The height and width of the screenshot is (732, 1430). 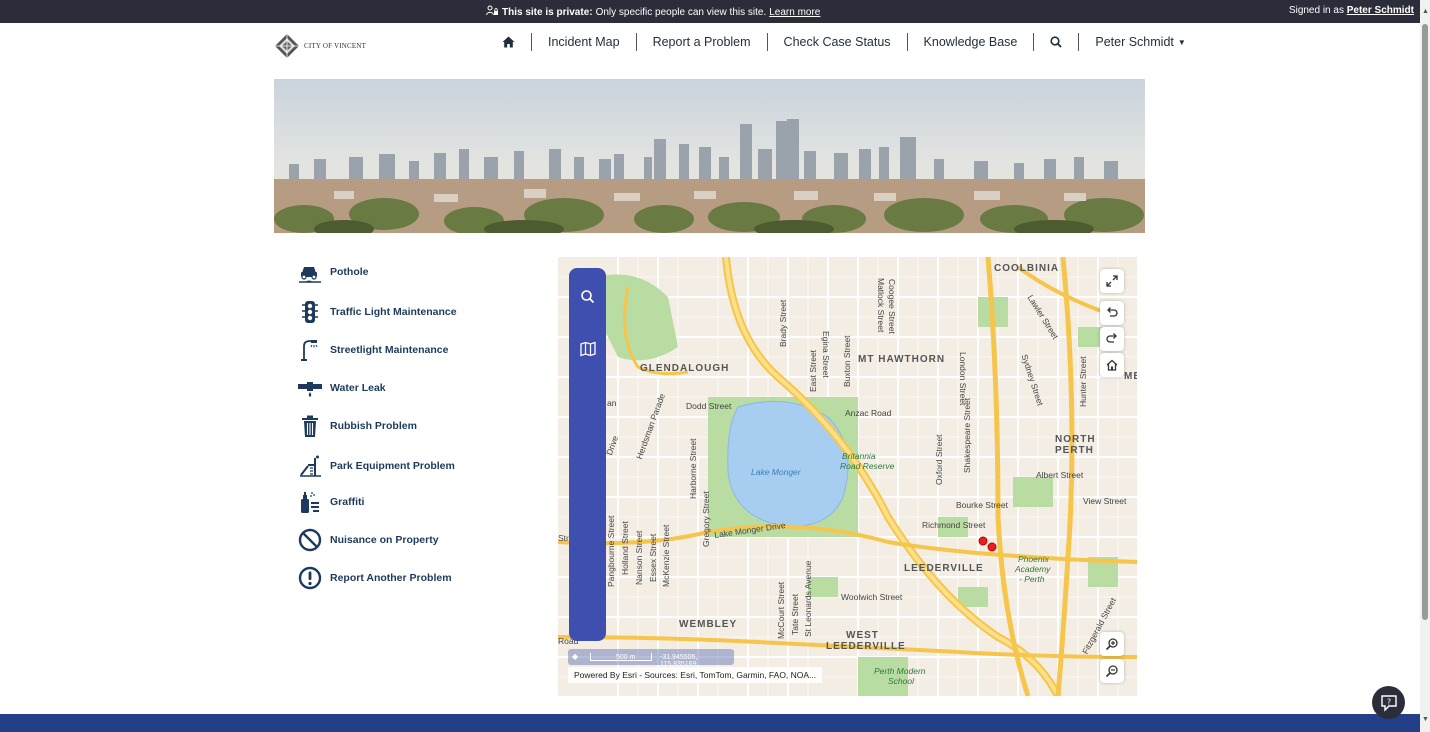 What do you see at coordinates (693, 468) in the screenshot?
I see `map-label-harborne-street: Harborne Street` at bounding box center [693, 468].